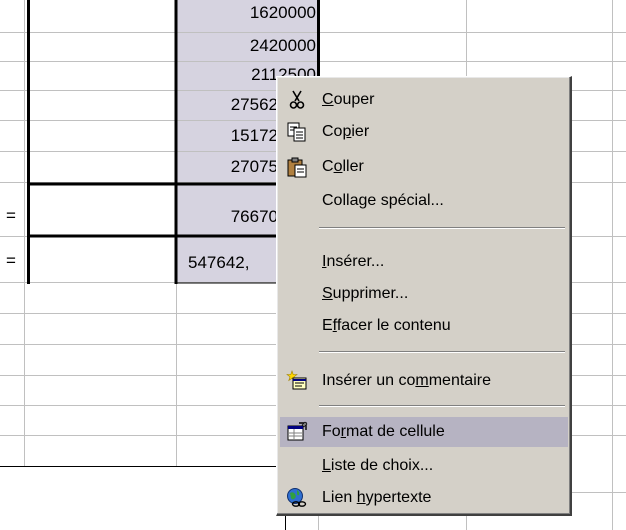  What do you see at coordinates (346, 131) in the screenshot?
I see `menu-item-label: Copier` at bounding box center [346, 131].